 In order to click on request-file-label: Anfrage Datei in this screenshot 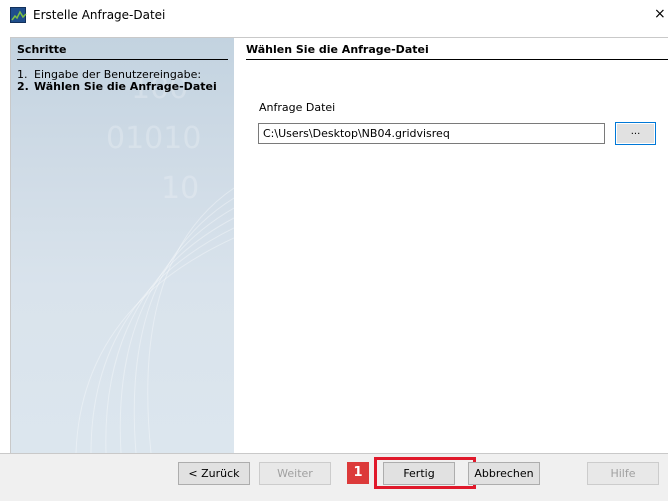, I will do `click(297, 107)`.